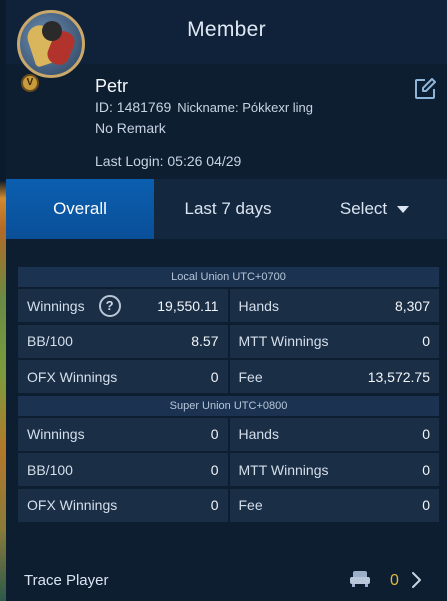  Describe the element at coordinates (245, 107) in the screenshot. I see `member-nickname: Nickname: Pókkexr ling` at that location.